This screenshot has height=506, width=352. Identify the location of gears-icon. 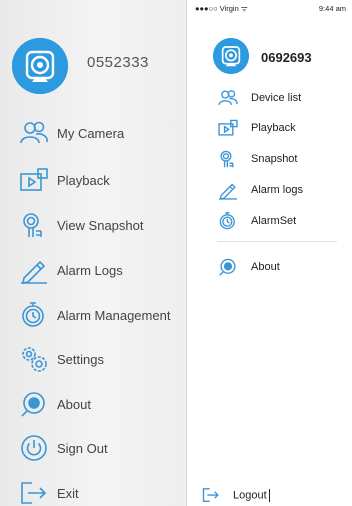
(34, 359).